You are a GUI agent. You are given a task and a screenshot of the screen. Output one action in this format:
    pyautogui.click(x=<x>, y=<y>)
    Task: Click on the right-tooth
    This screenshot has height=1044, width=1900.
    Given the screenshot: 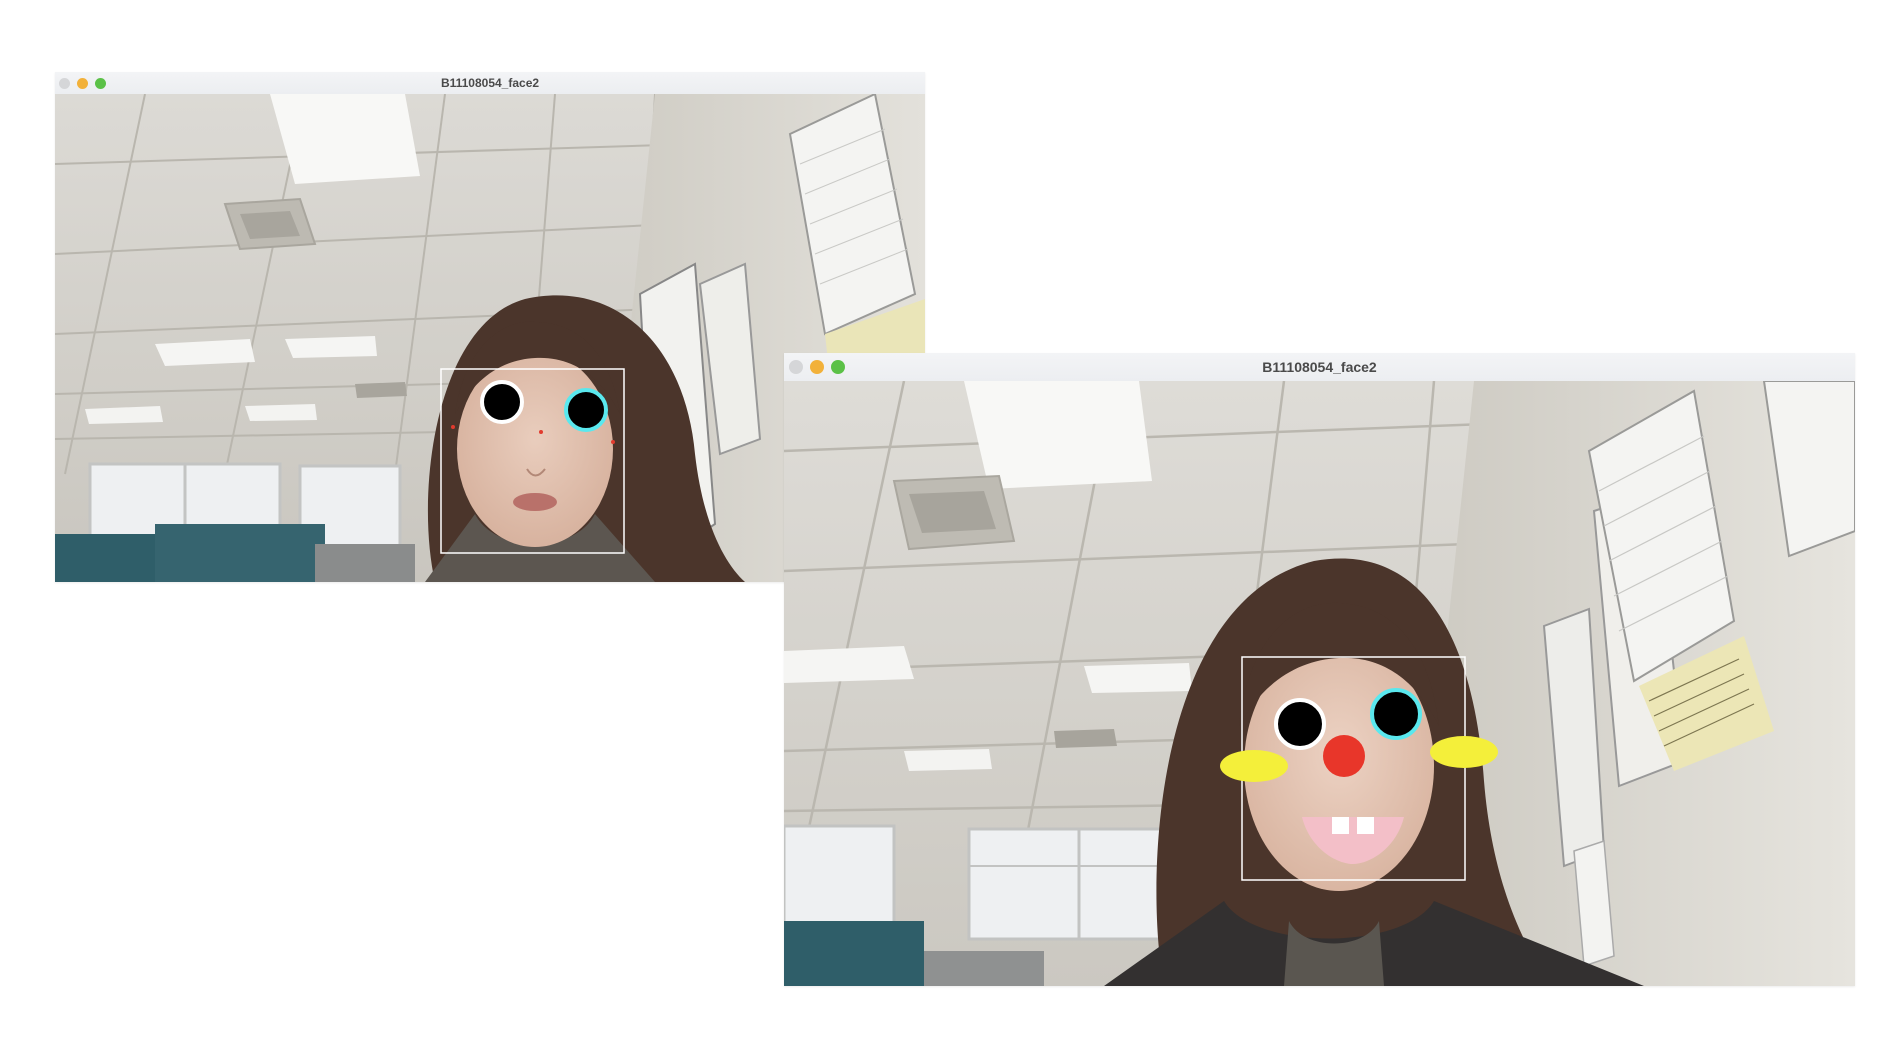 What is the action you would take?
    pyautogui.click(x=1365, y=825)
    